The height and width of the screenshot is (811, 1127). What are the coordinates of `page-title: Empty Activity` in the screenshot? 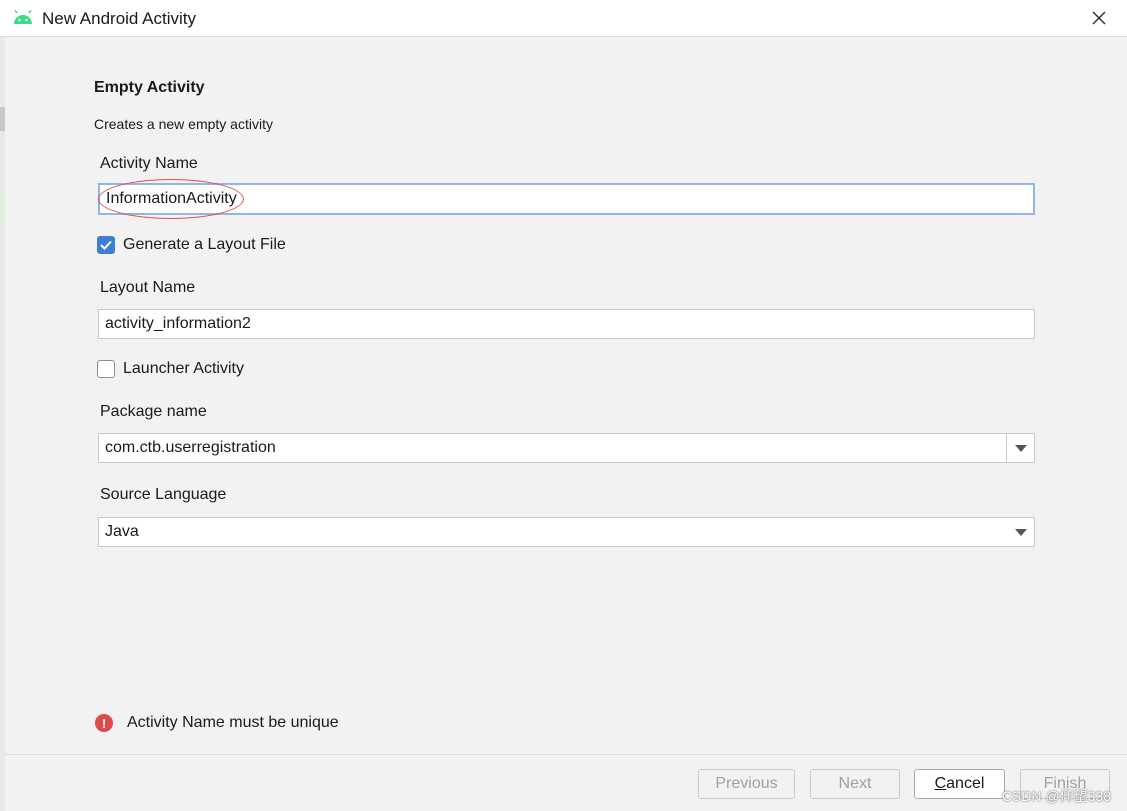 It's located at (149, 87).